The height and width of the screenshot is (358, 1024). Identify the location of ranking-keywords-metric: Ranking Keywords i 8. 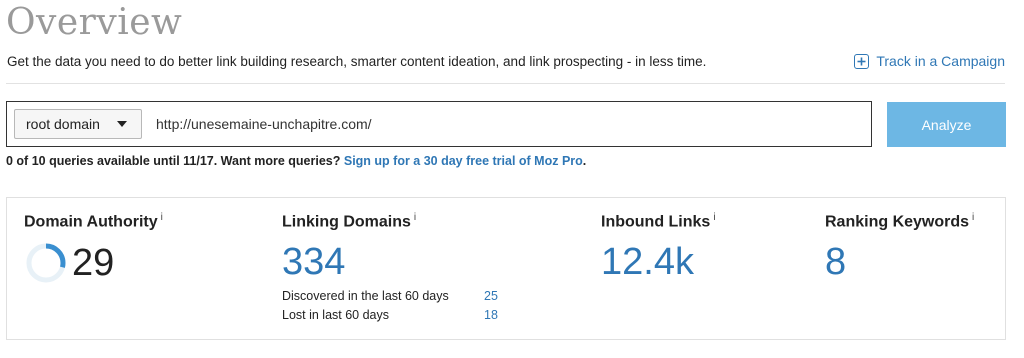
(899, 248).